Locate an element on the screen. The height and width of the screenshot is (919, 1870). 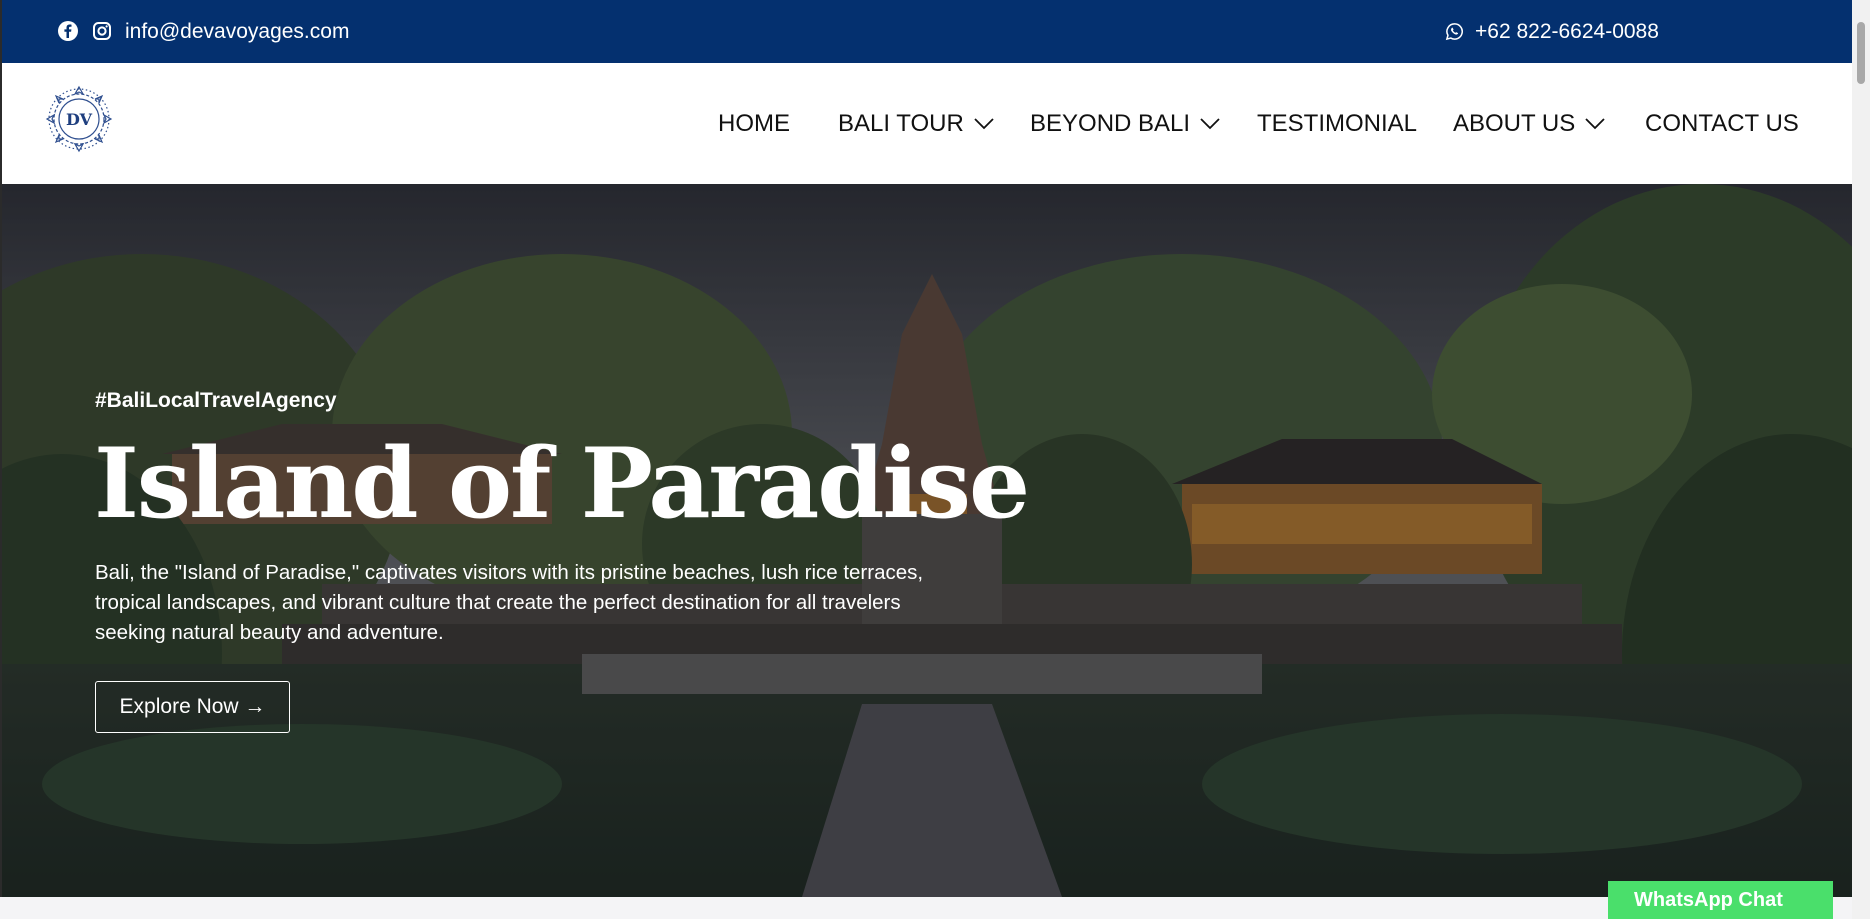
nav-item-testimonial: TESTIMONIAL is located at coordinates (1337, 124).